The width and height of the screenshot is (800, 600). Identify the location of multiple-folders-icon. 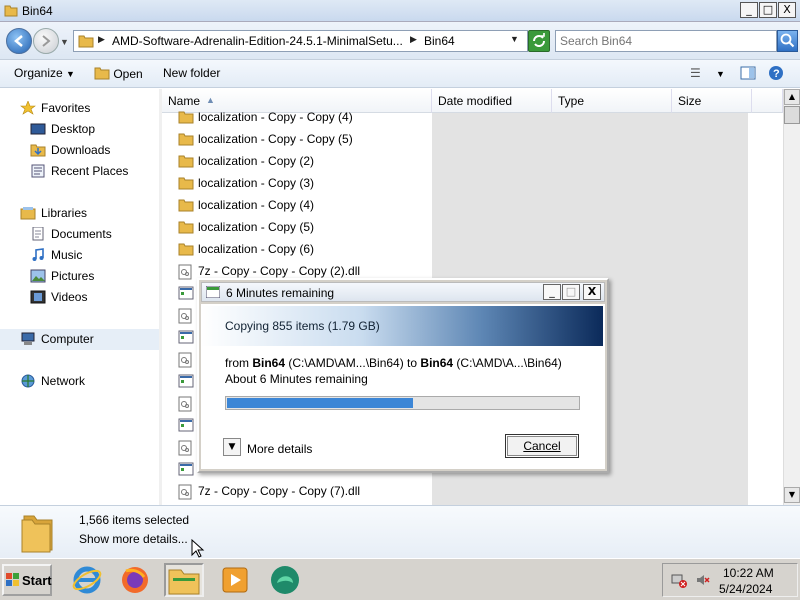
(37, 534).